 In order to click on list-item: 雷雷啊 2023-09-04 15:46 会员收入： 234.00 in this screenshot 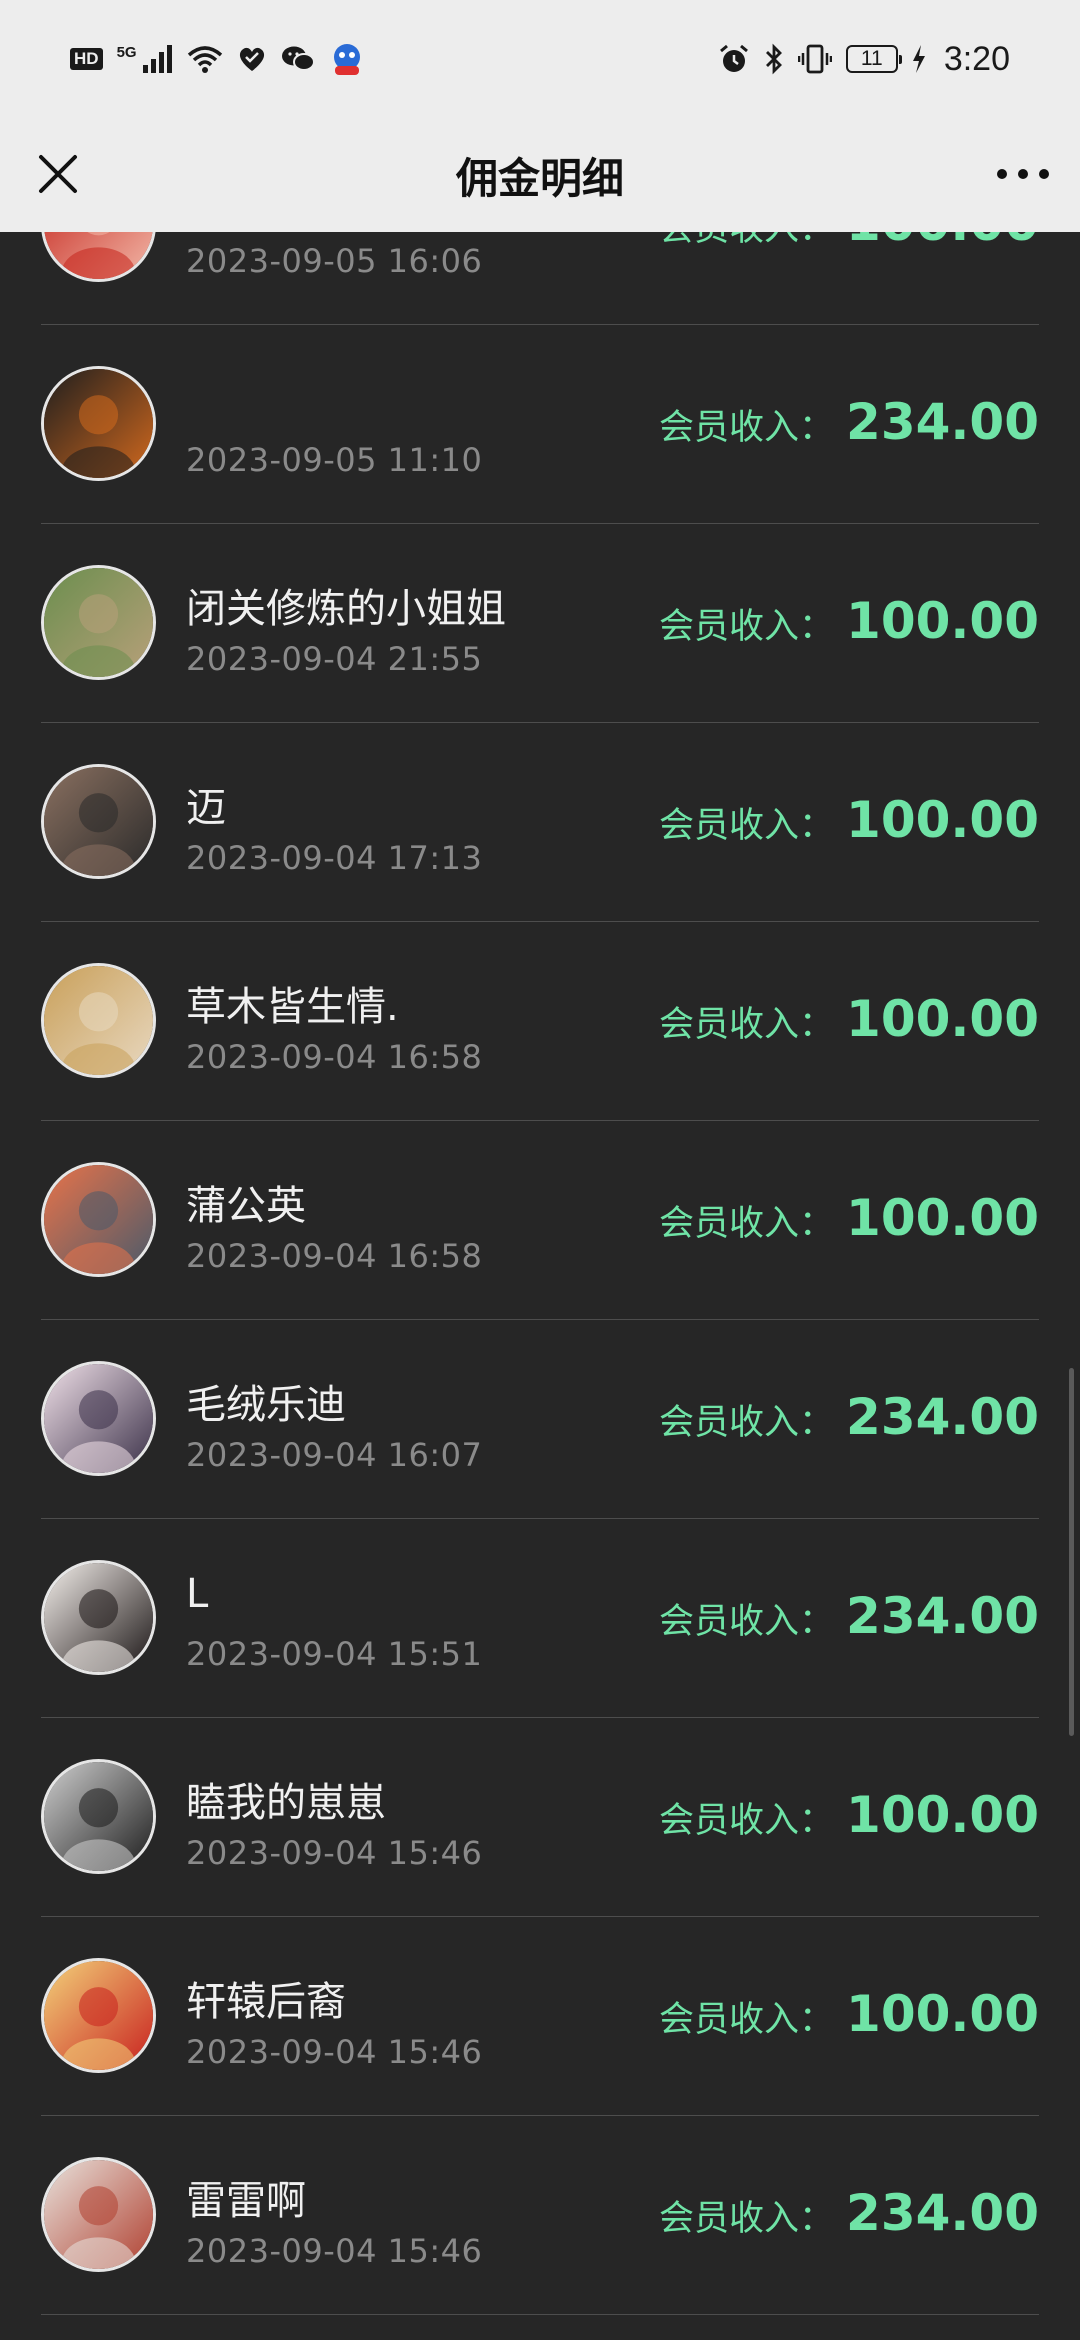, I will do `click(540, 2215)`.